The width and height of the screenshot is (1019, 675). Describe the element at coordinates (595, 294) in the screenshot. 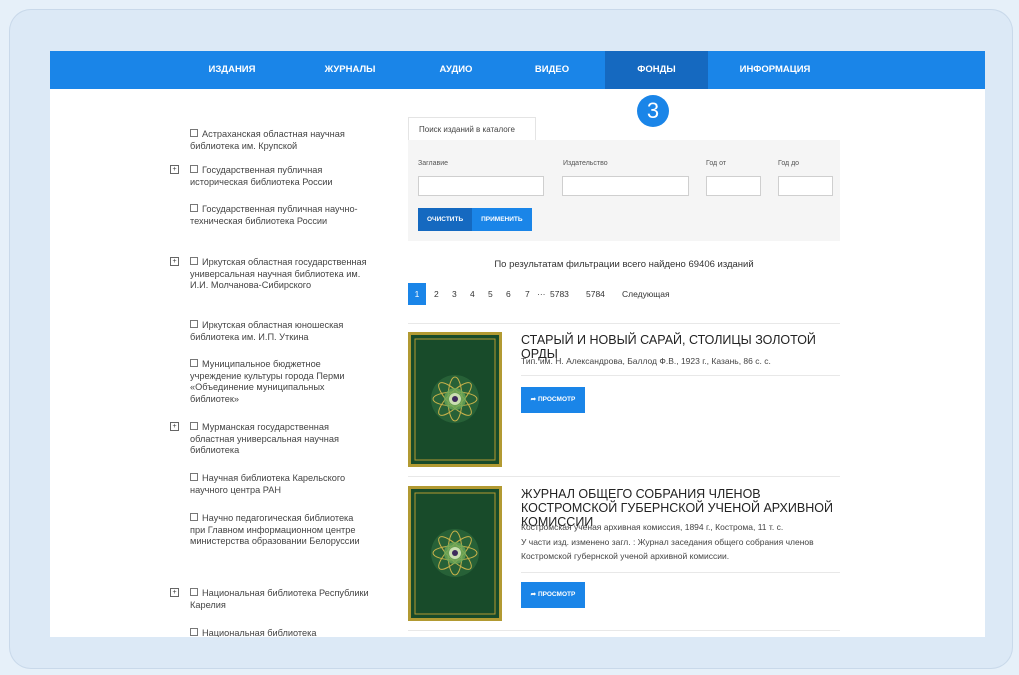

I see `page-link: 5784` at that location.